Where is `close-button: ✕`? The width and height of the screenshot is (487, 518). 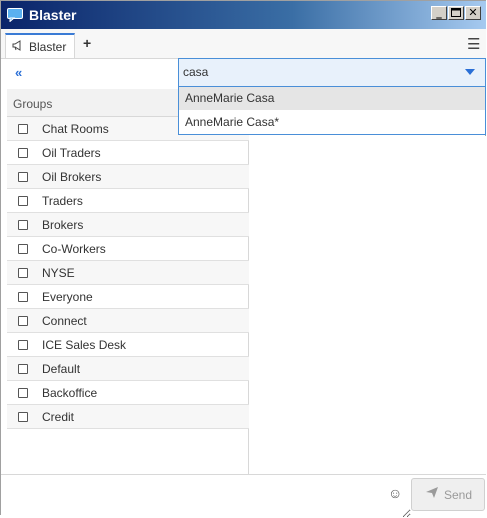
close-button: ✕ is located at coordinates (473, 13).